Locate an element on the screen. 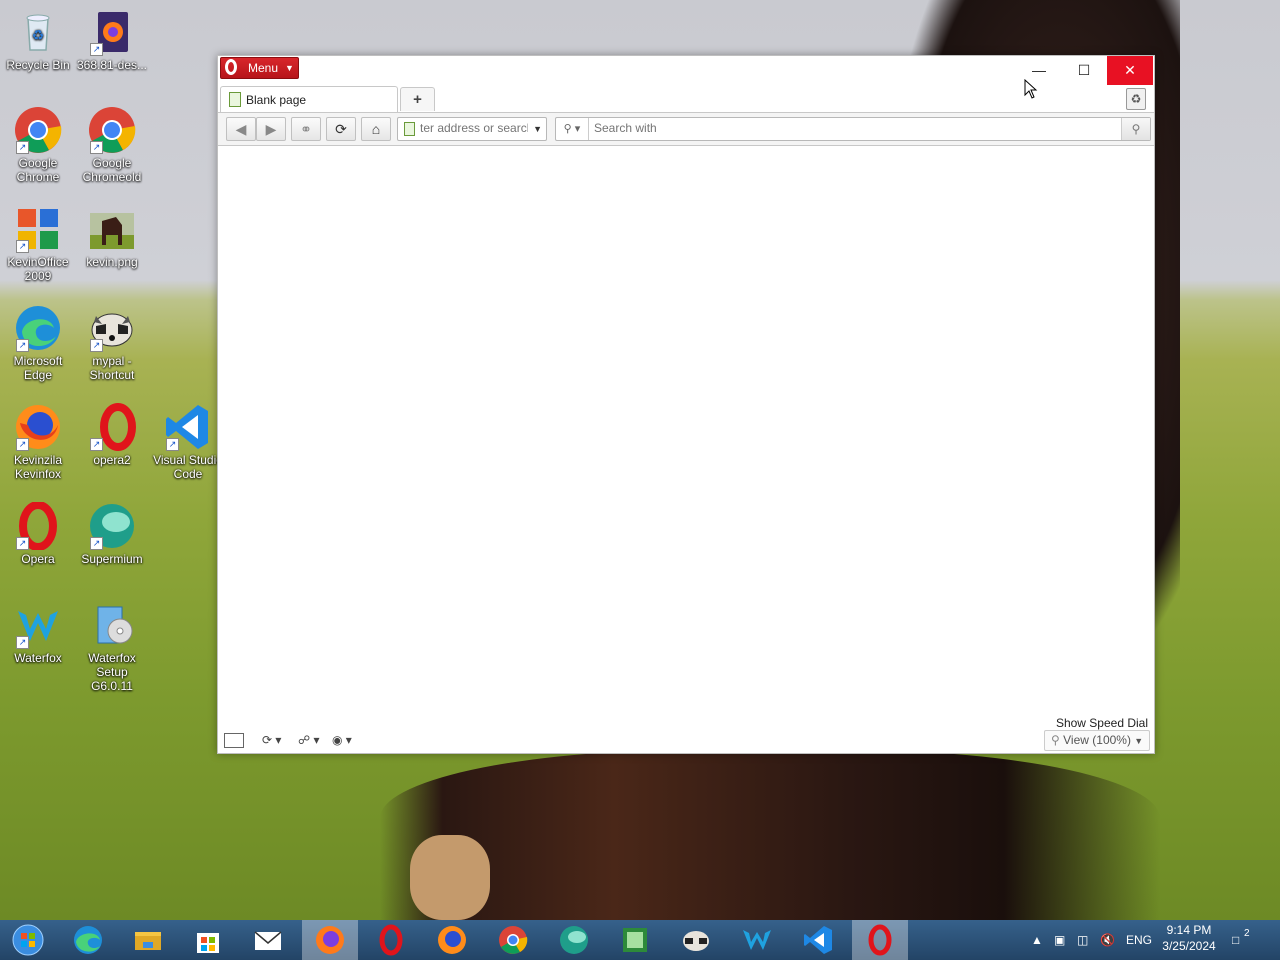 This screenshot has height=960, width=1280. arrow-right-icon: ▶ is located at coordinates (271, 129).